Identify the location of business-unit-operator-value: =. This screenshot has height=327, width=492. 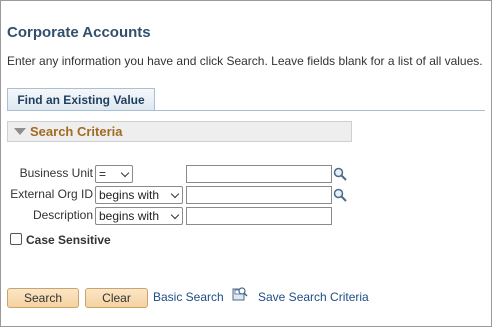
(103, 174).